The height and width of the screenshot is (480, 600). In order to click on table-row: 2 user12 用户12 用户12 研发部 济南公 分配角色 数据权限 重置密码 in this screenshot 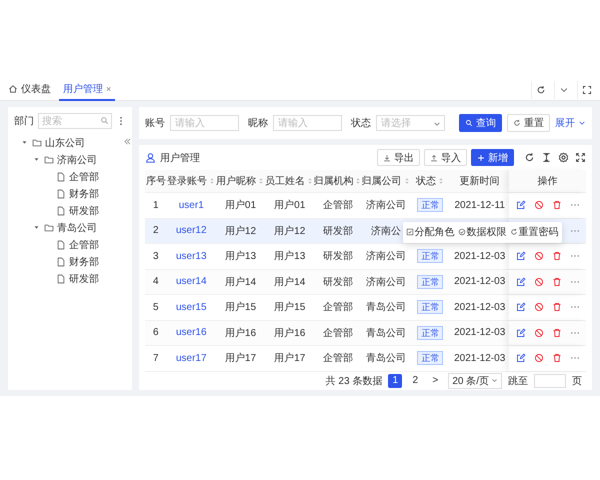, I will do `click(365, 231)`.